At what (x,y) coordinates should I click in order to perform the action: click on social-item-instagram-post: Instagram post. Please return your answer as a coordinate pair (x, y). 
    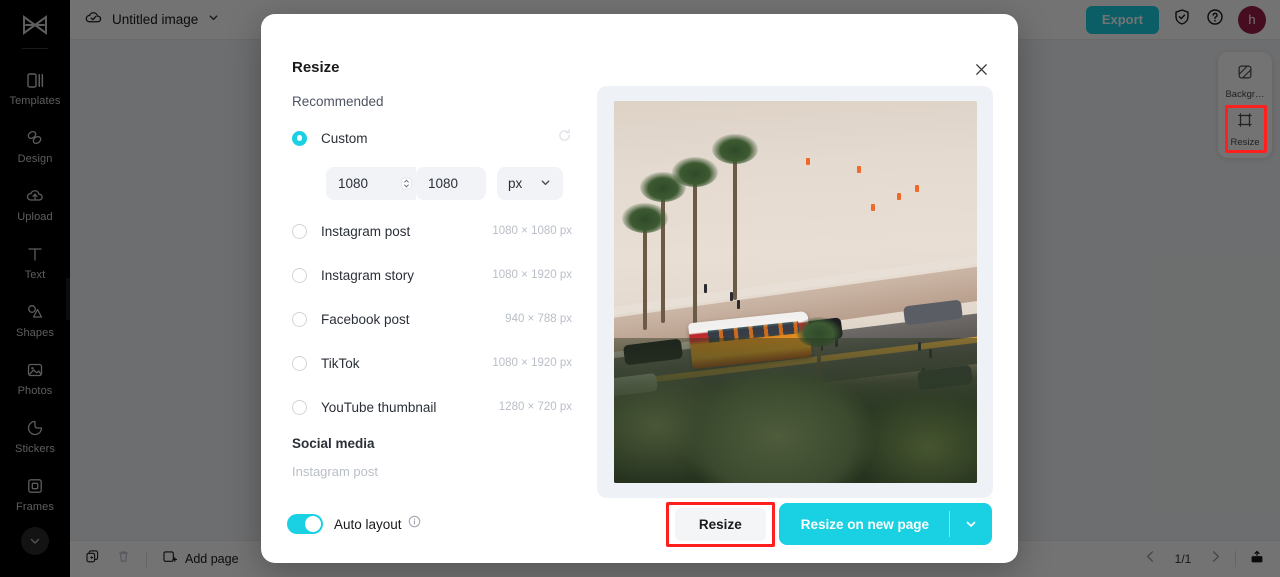
    Looking at the image, I should click on (432, 471).